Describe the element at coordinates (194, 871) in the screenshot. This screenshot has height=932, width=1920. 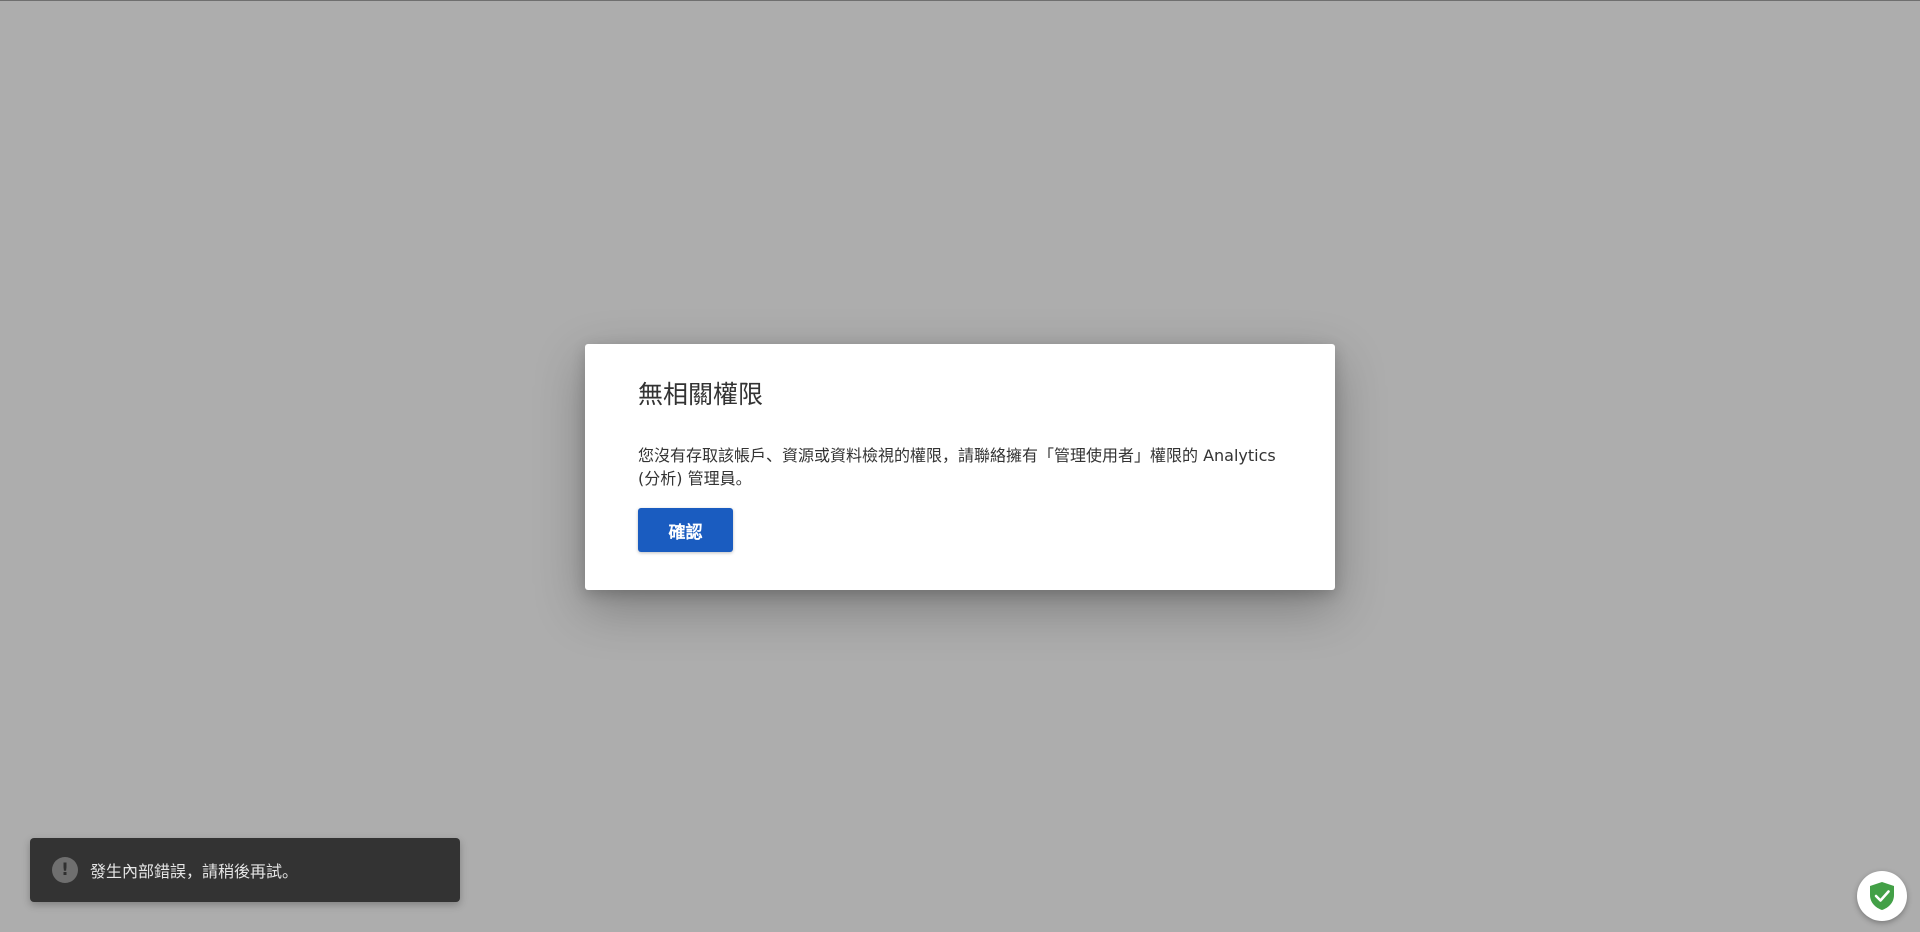
I see `snackbar-message: 發生內部錯誤，請稍後再試。` at that location.